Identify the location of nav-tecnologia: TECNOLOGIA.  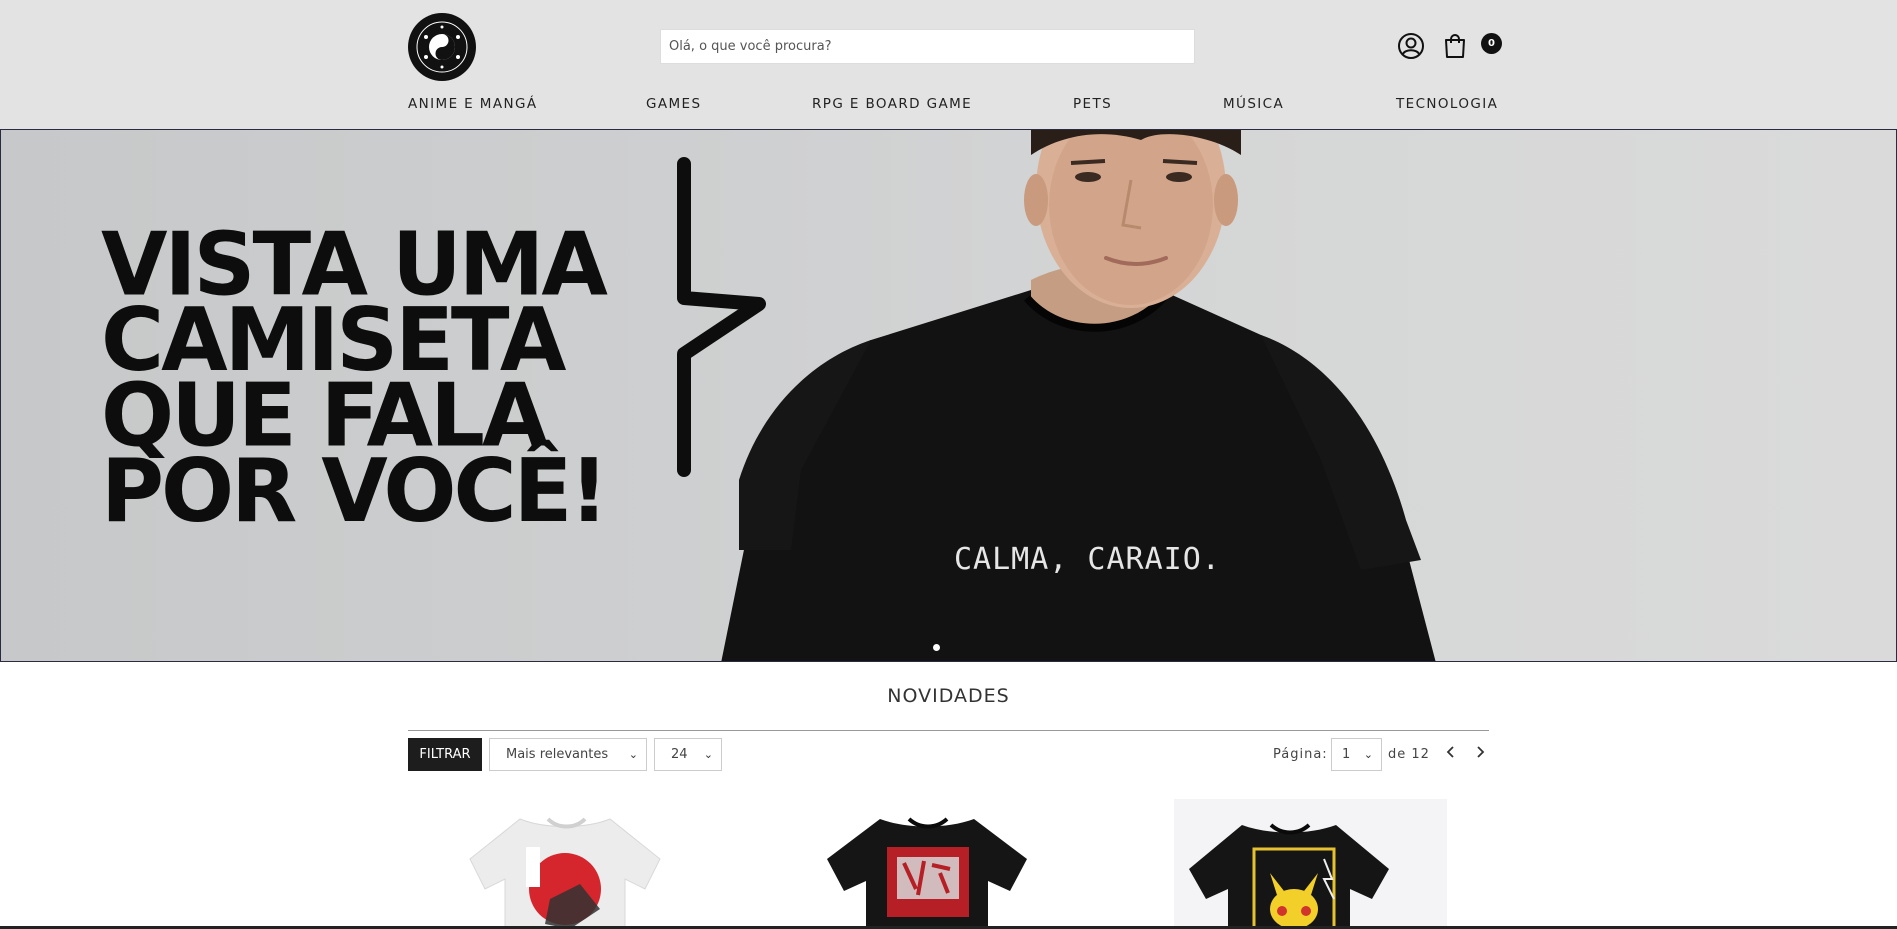
(1447, 104).